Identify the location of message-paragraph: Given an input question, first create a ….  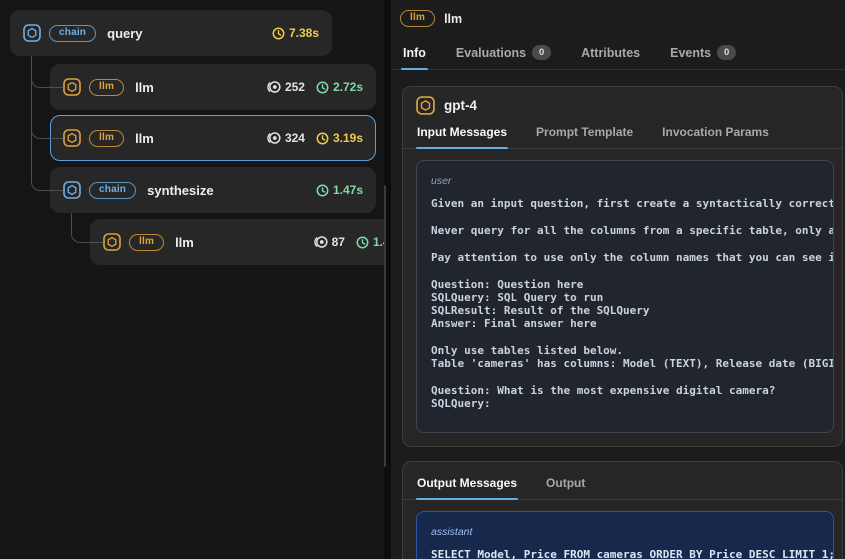
(632, 203).